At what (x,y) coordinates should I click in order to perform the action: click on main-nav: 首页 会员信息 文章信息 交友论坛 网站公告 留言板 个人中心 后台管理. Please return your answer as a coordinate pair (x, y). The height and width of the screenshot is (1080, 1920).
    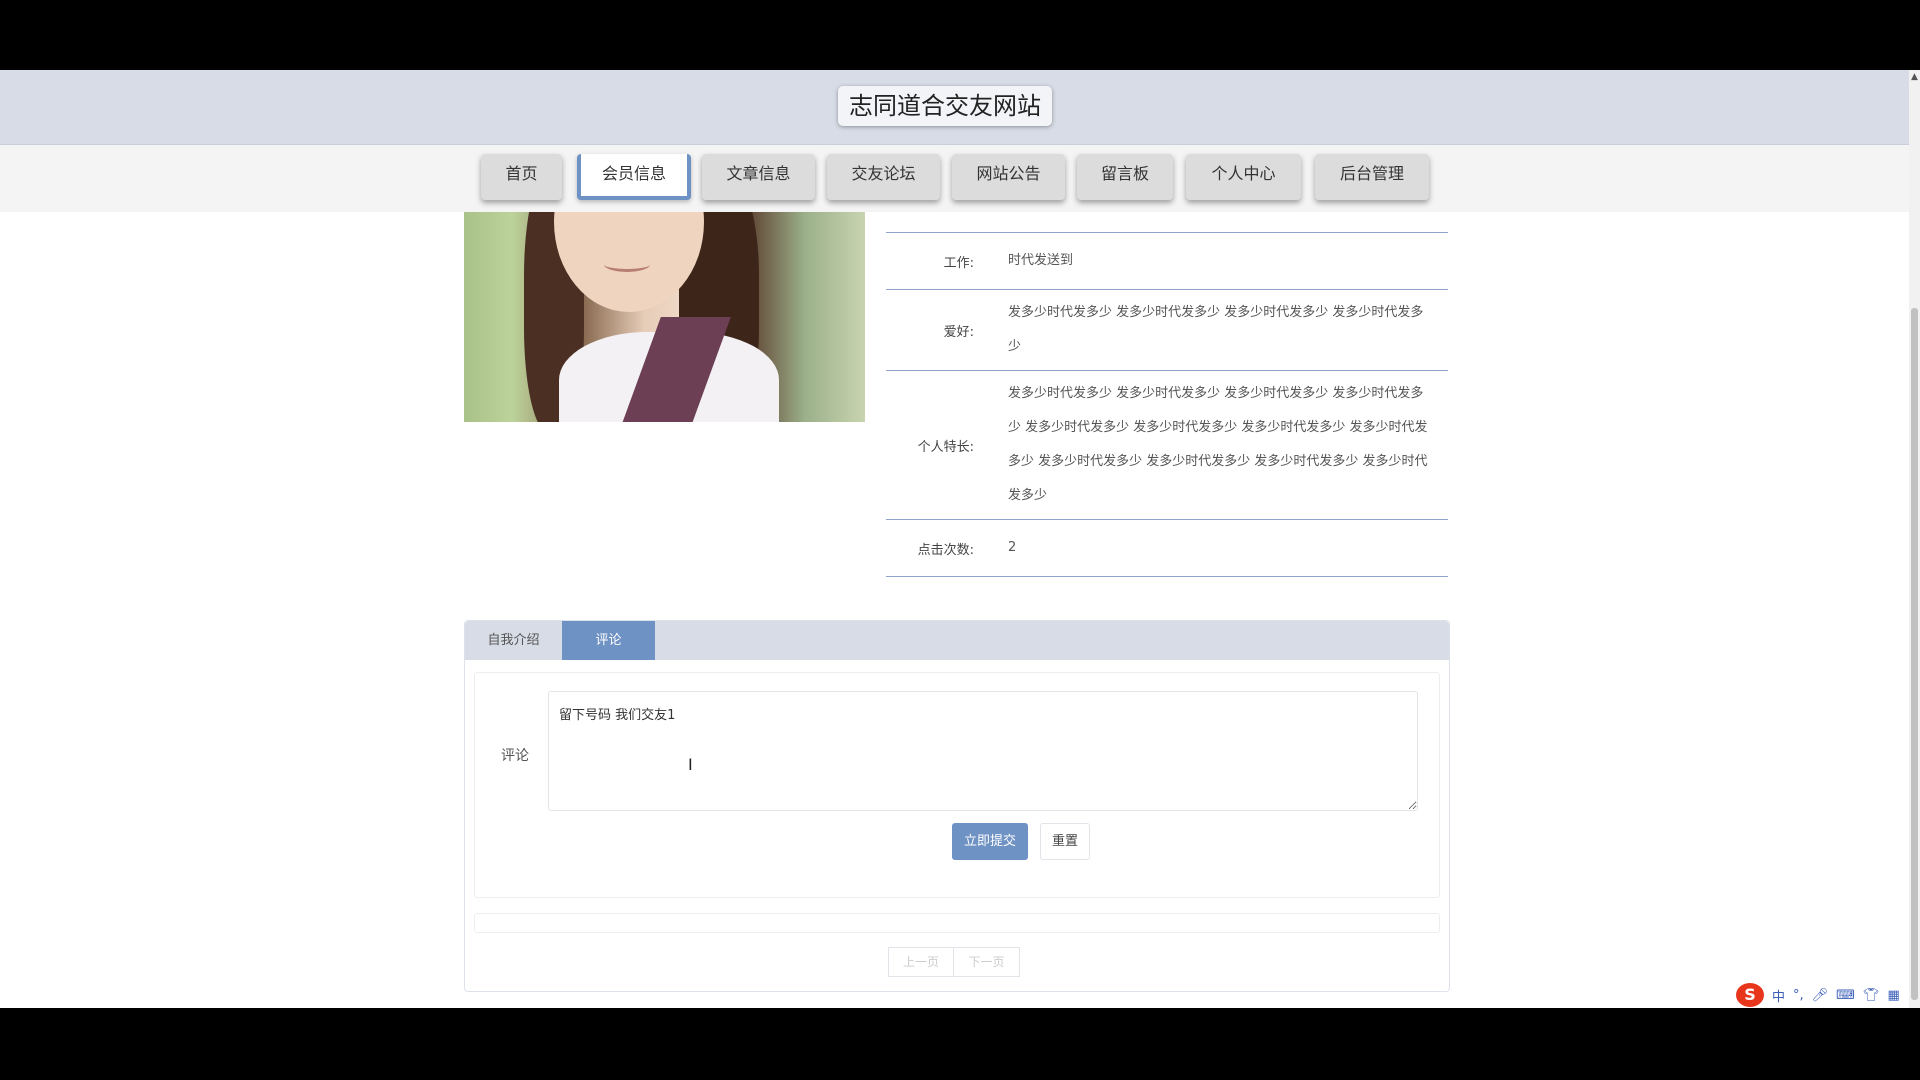
    Looking at the image, I should click on (954, 178).